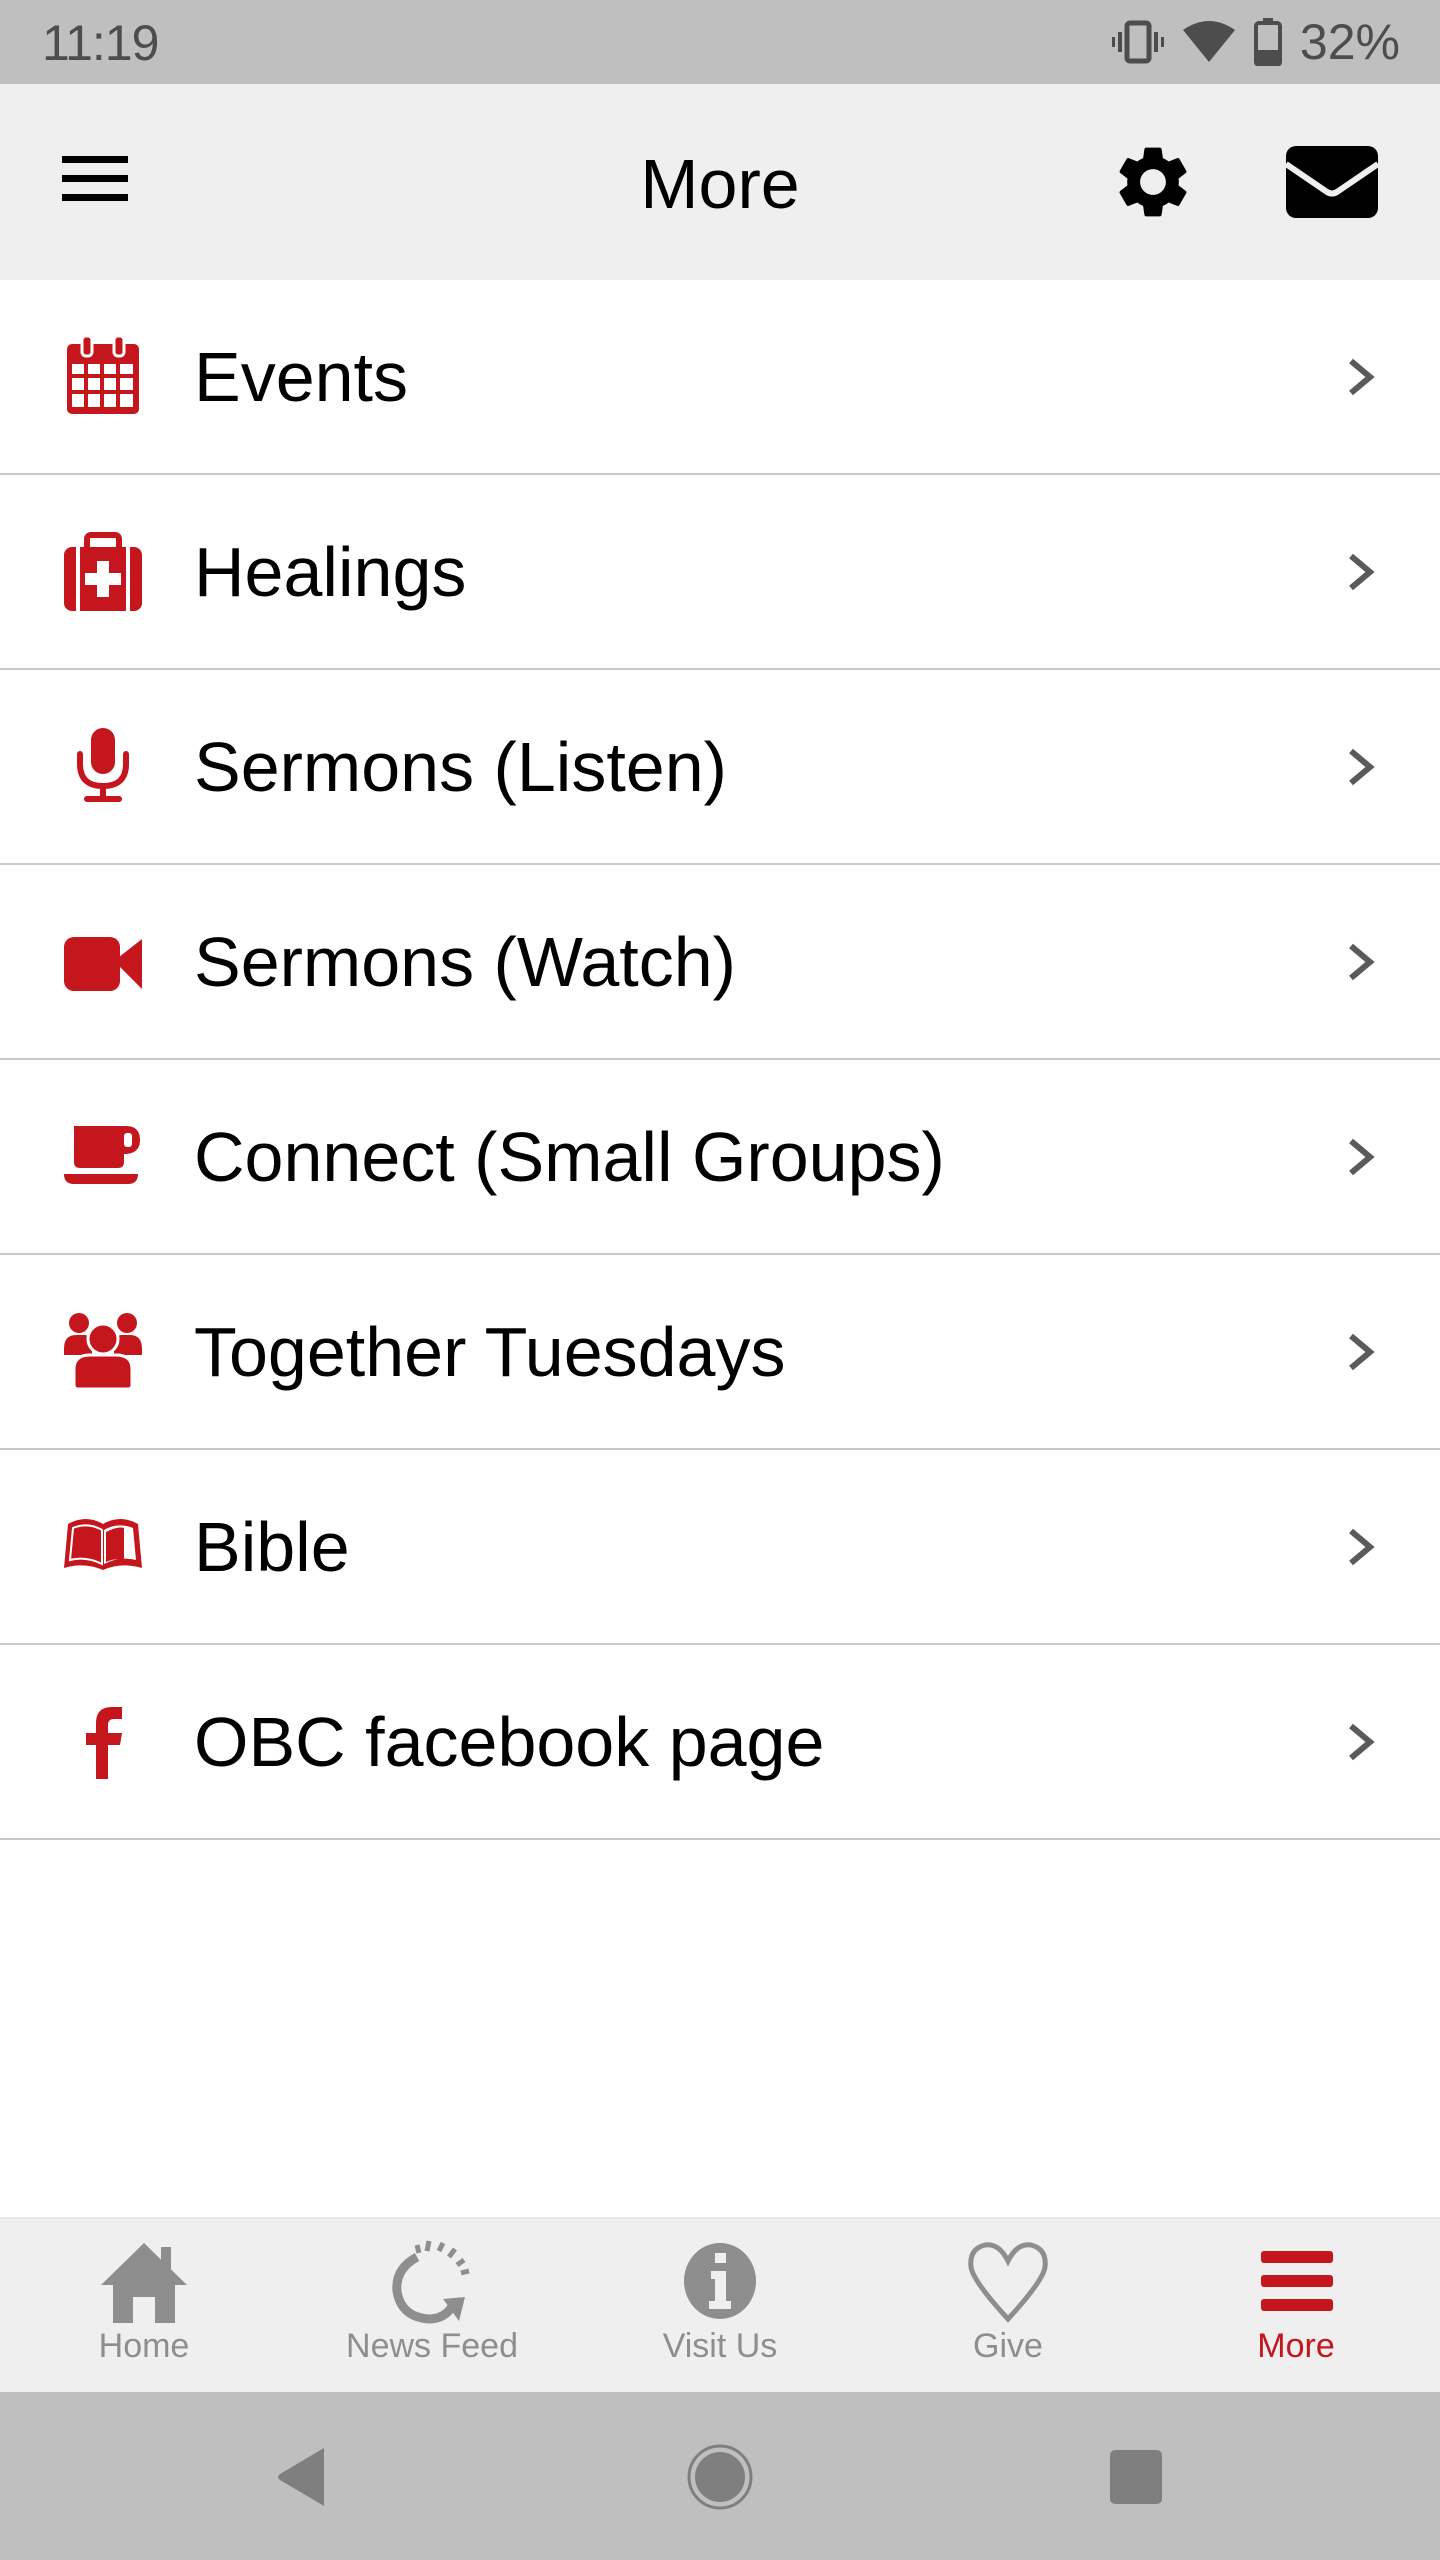 The image size is (1440, 2560). I want to click on nav-label: Home, so click(144, 2346).